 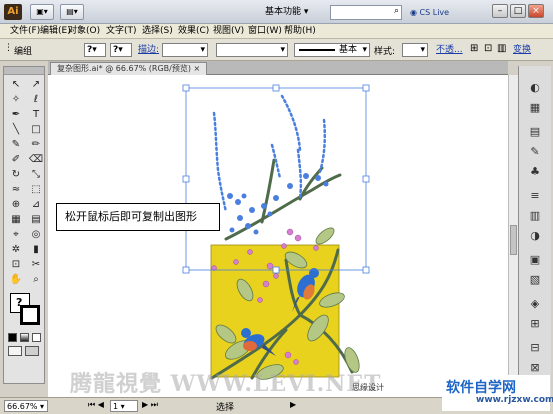 I want to click on workspace-label: 基本功能, so click(x=283, y=12).